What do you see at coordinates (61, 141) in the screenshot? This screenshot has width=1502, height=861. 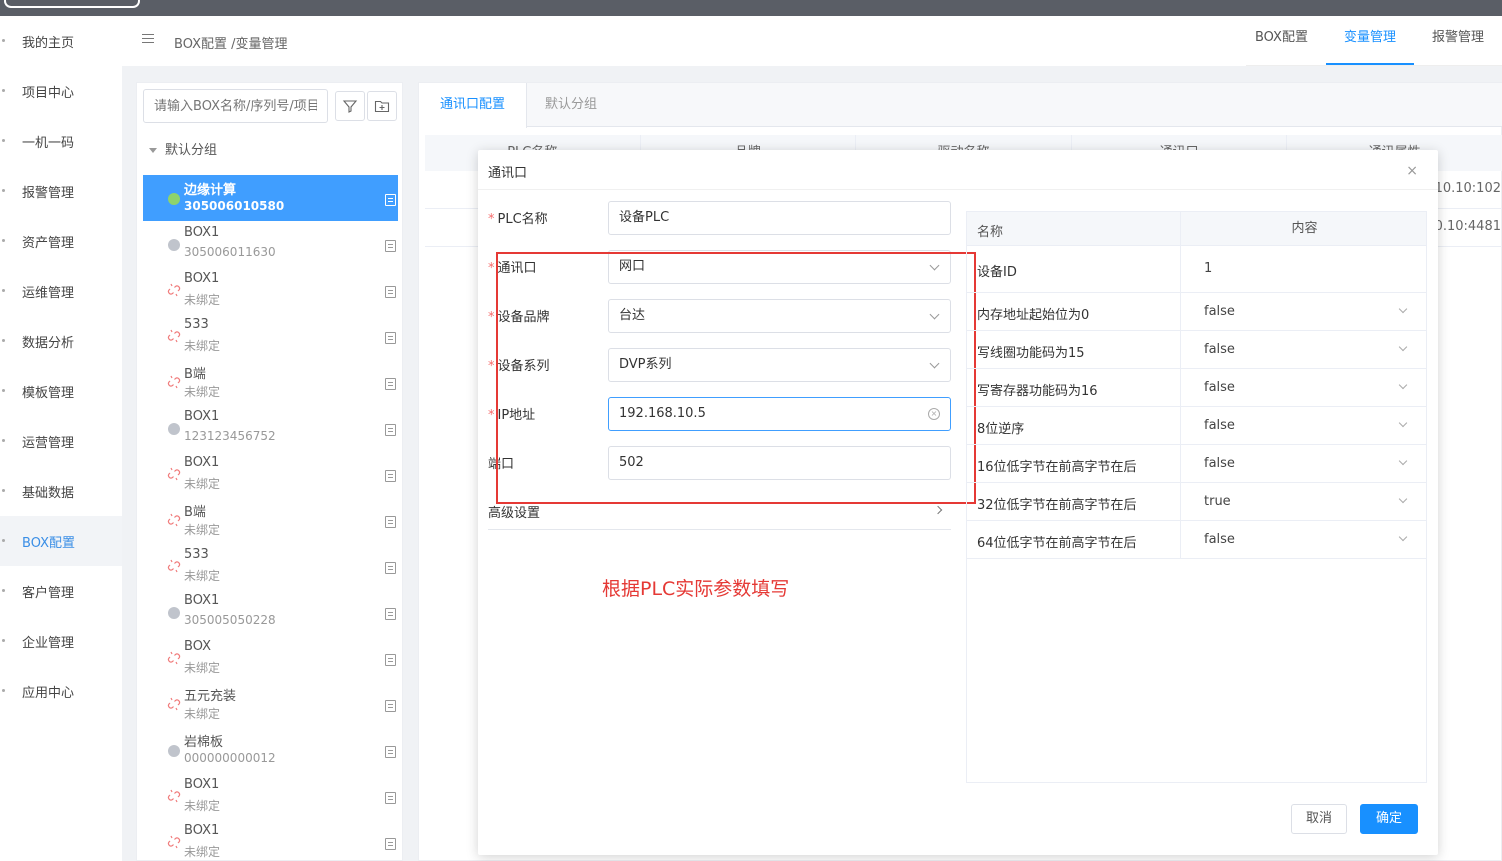 I see `nav-item-one-code: 一机一码` at bounding box center [61, 141].